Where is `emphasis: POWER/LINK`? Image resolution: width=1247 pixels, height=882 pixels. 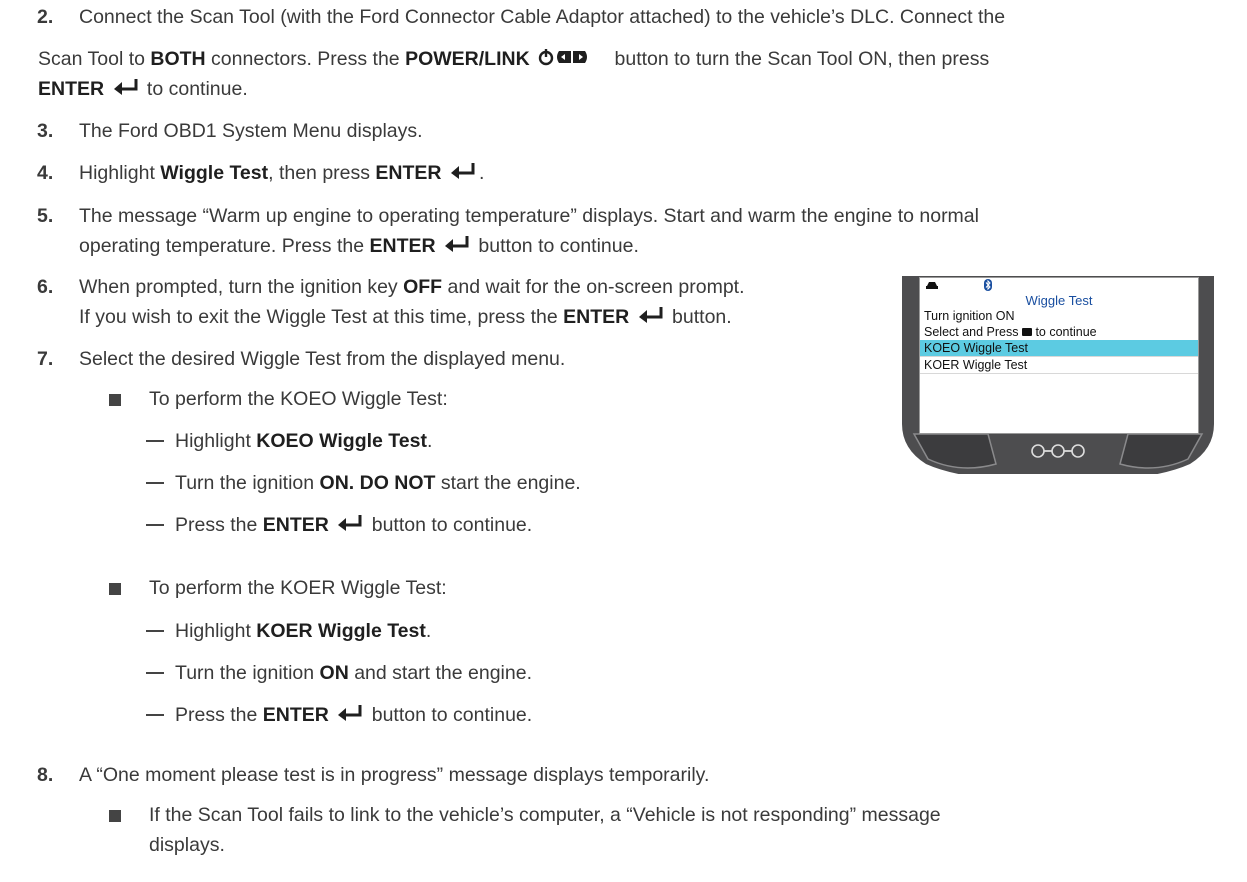
emphasis: POWER/LINK is located at coordinates (467, 59).